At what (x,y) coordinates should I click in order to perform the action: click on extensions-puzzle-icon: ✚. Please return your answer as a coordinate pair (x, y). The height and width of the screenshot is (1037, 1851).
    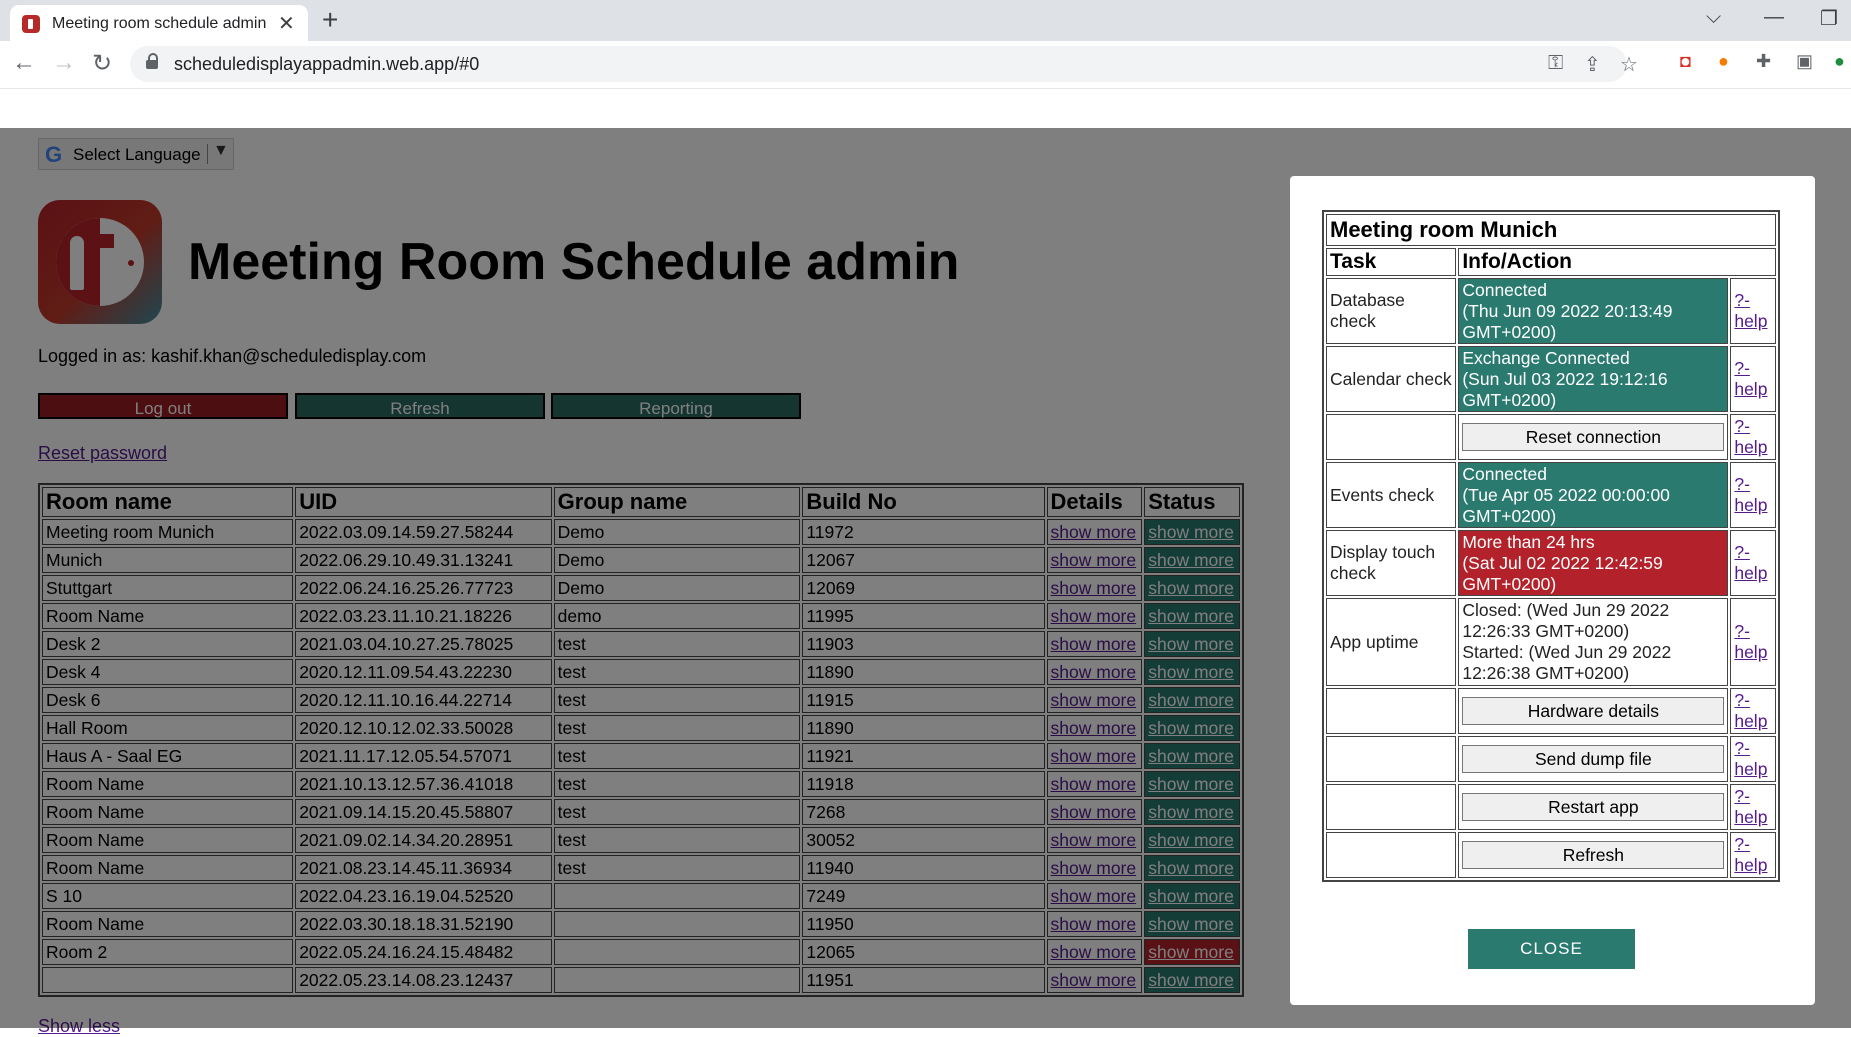
    Looking at the image, I should click on (1763, 61).